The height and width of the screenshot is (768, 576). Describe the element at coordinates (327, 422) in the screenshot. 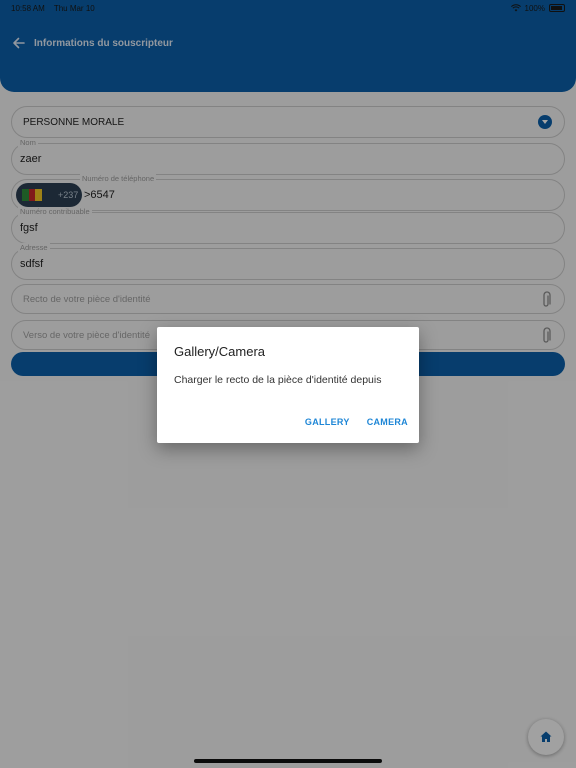

I see `gallery-button: GALLERY` at that location.